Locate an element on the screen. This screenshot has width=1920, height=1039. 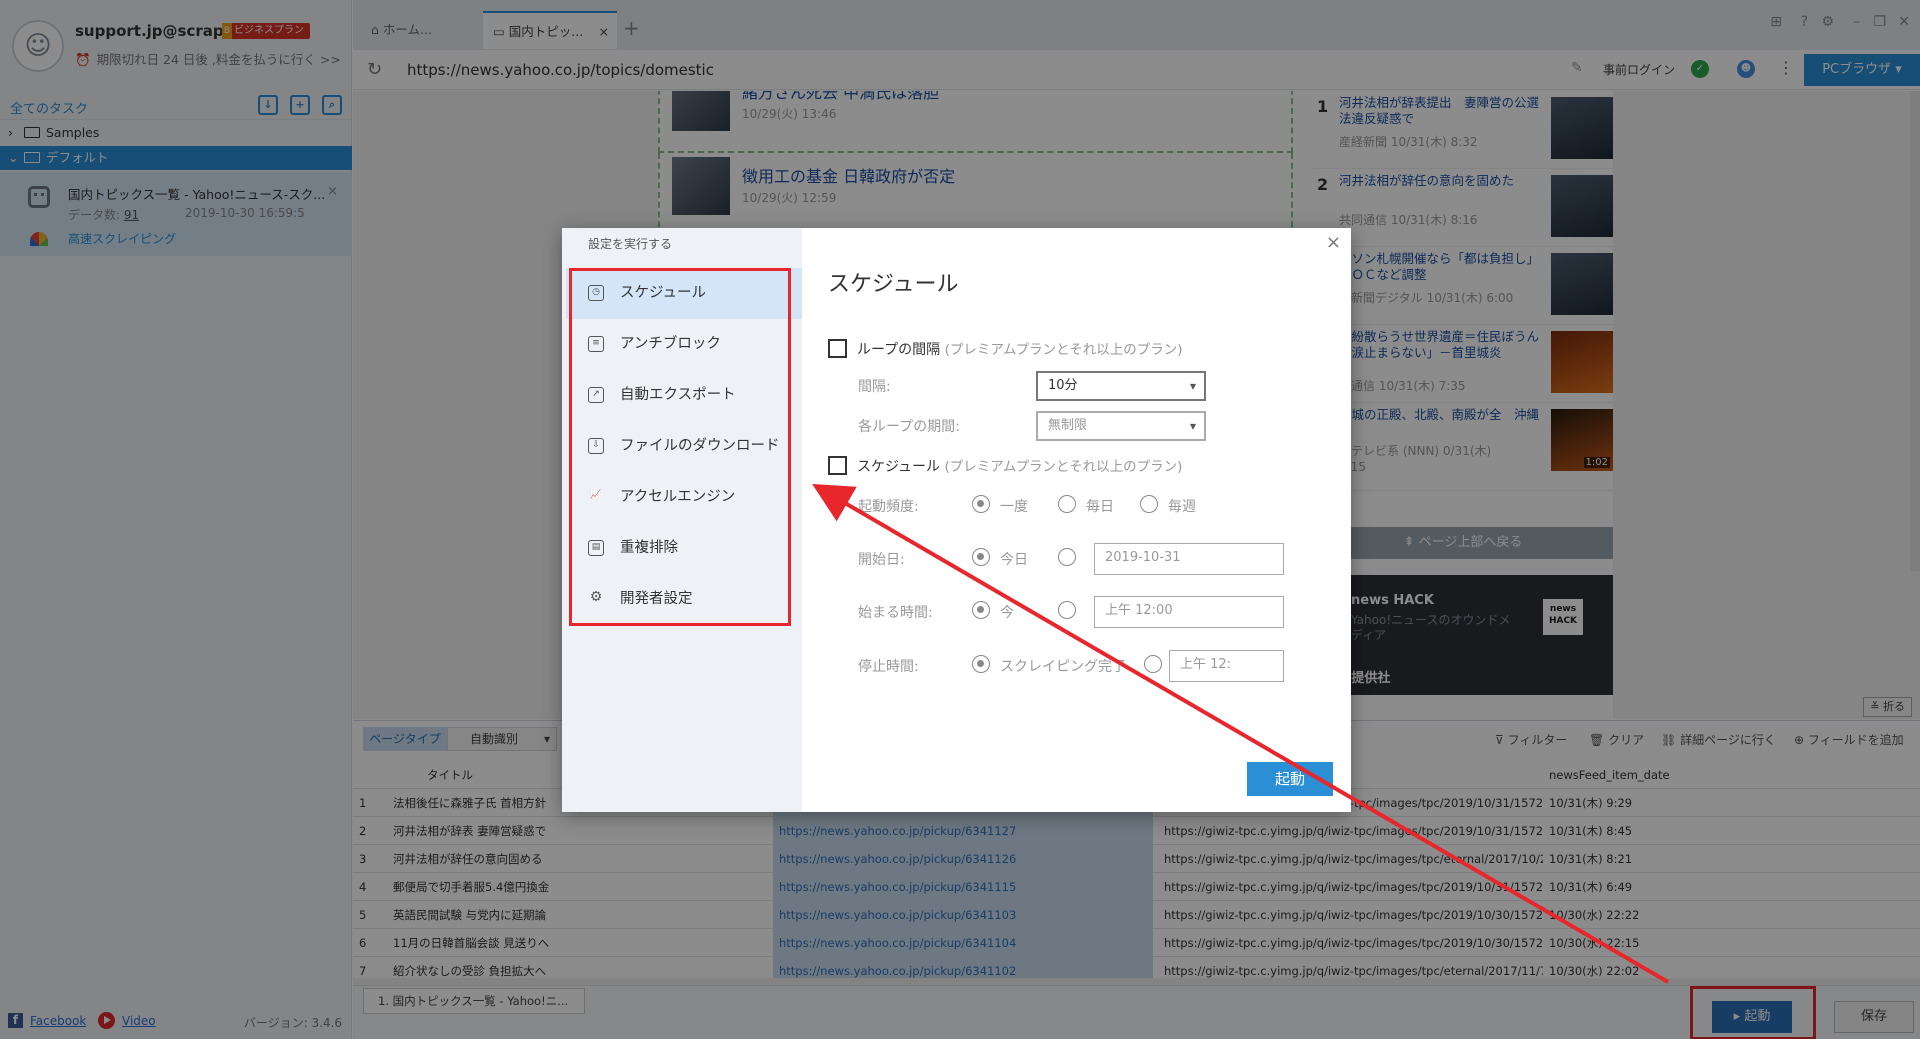
start-time-input: 上午 12:00 is located at coordinates (1189, 612).